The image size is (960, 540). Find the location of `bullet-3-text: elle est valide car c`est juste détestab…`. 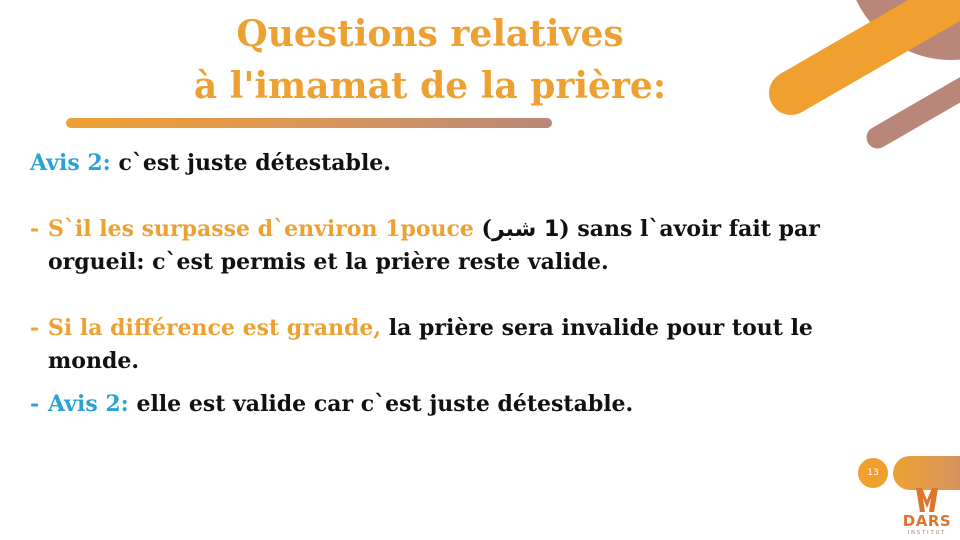

bullet-3-text: elle est valide car c`est juste détestab… is located at coordinates (381, 404).